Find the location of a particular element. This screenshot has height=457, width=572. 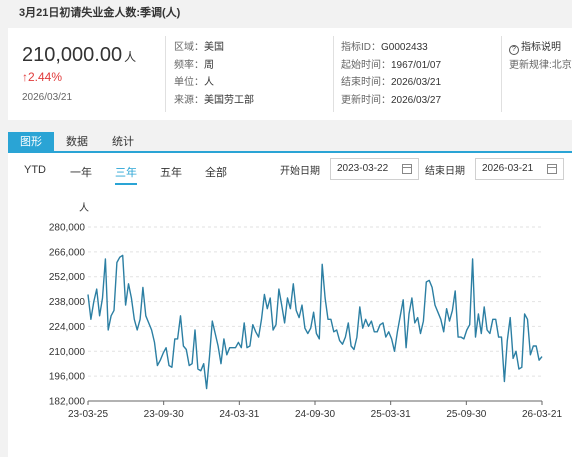

update-rule: 更新规律:北京 is located at coordinates (540, 65).